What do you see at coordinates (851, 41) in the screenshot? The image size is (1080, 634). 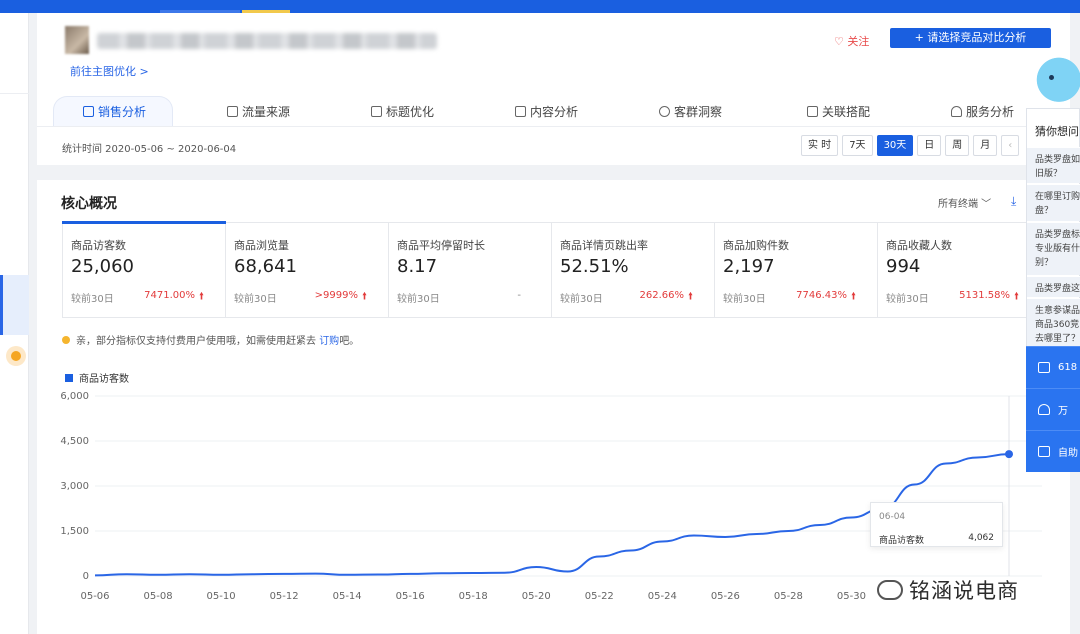 I see `follow-button: ♡ 关注` at bounding box center [851, 41].